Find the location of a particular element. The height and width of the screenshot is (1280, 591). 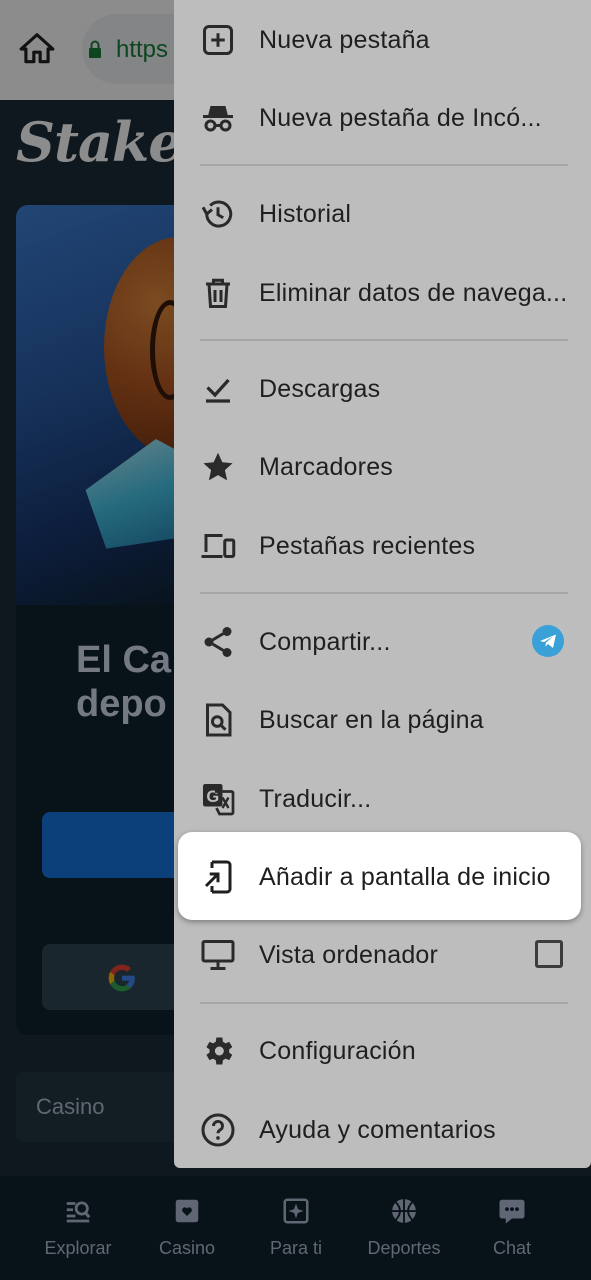

find-in-page-icon is located at coordinates (218, 720).